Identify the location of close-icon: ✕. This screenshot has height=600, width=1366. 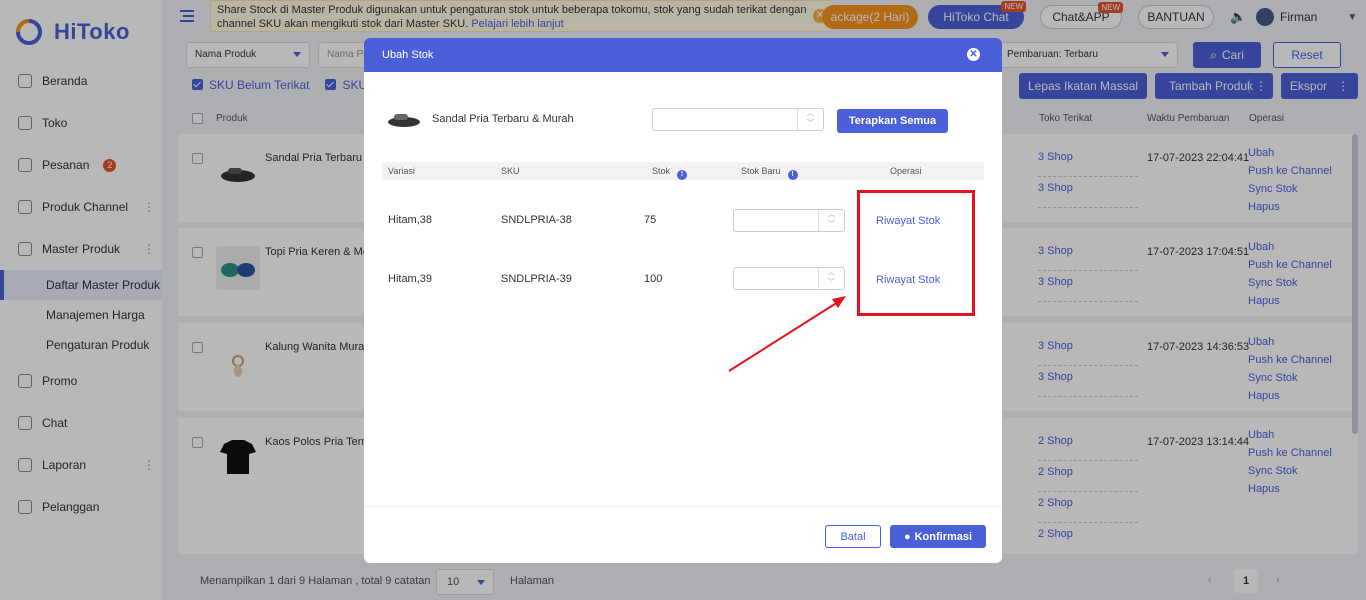
(973, 54).